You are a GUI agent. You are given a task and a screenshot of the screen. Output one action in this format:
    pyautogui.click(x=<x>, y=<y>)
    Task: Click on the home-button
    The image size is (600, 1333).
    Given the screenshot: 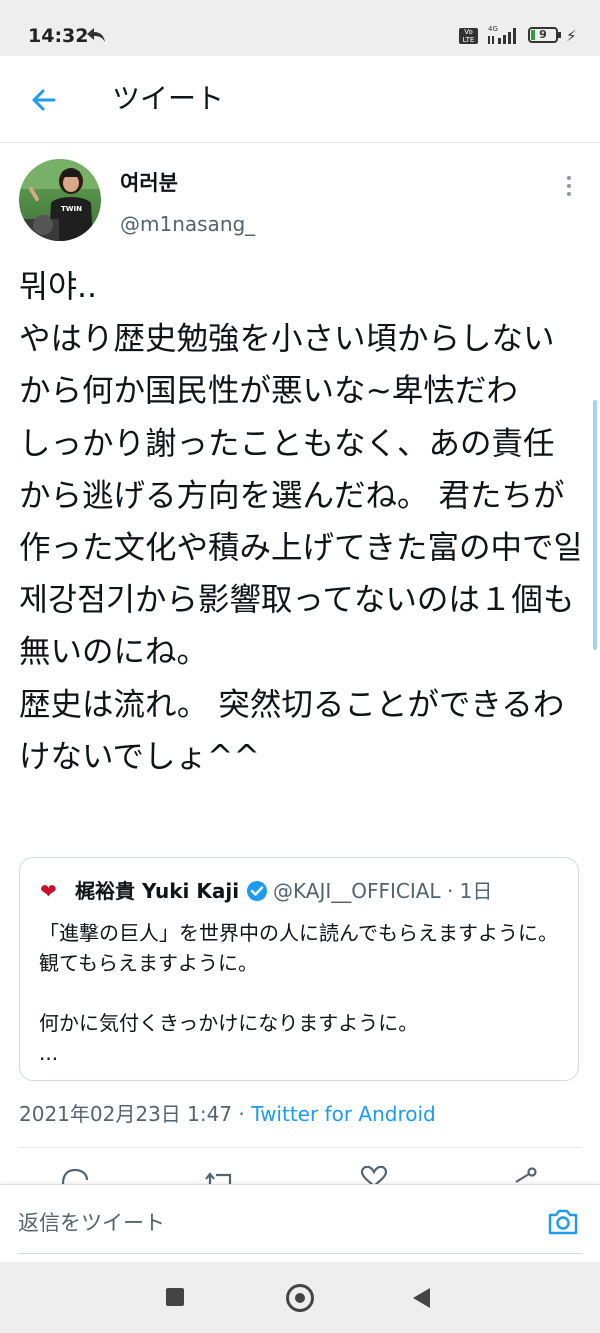 What is the action you would take?
    pyautogui.click(x=300, y=1298)
    